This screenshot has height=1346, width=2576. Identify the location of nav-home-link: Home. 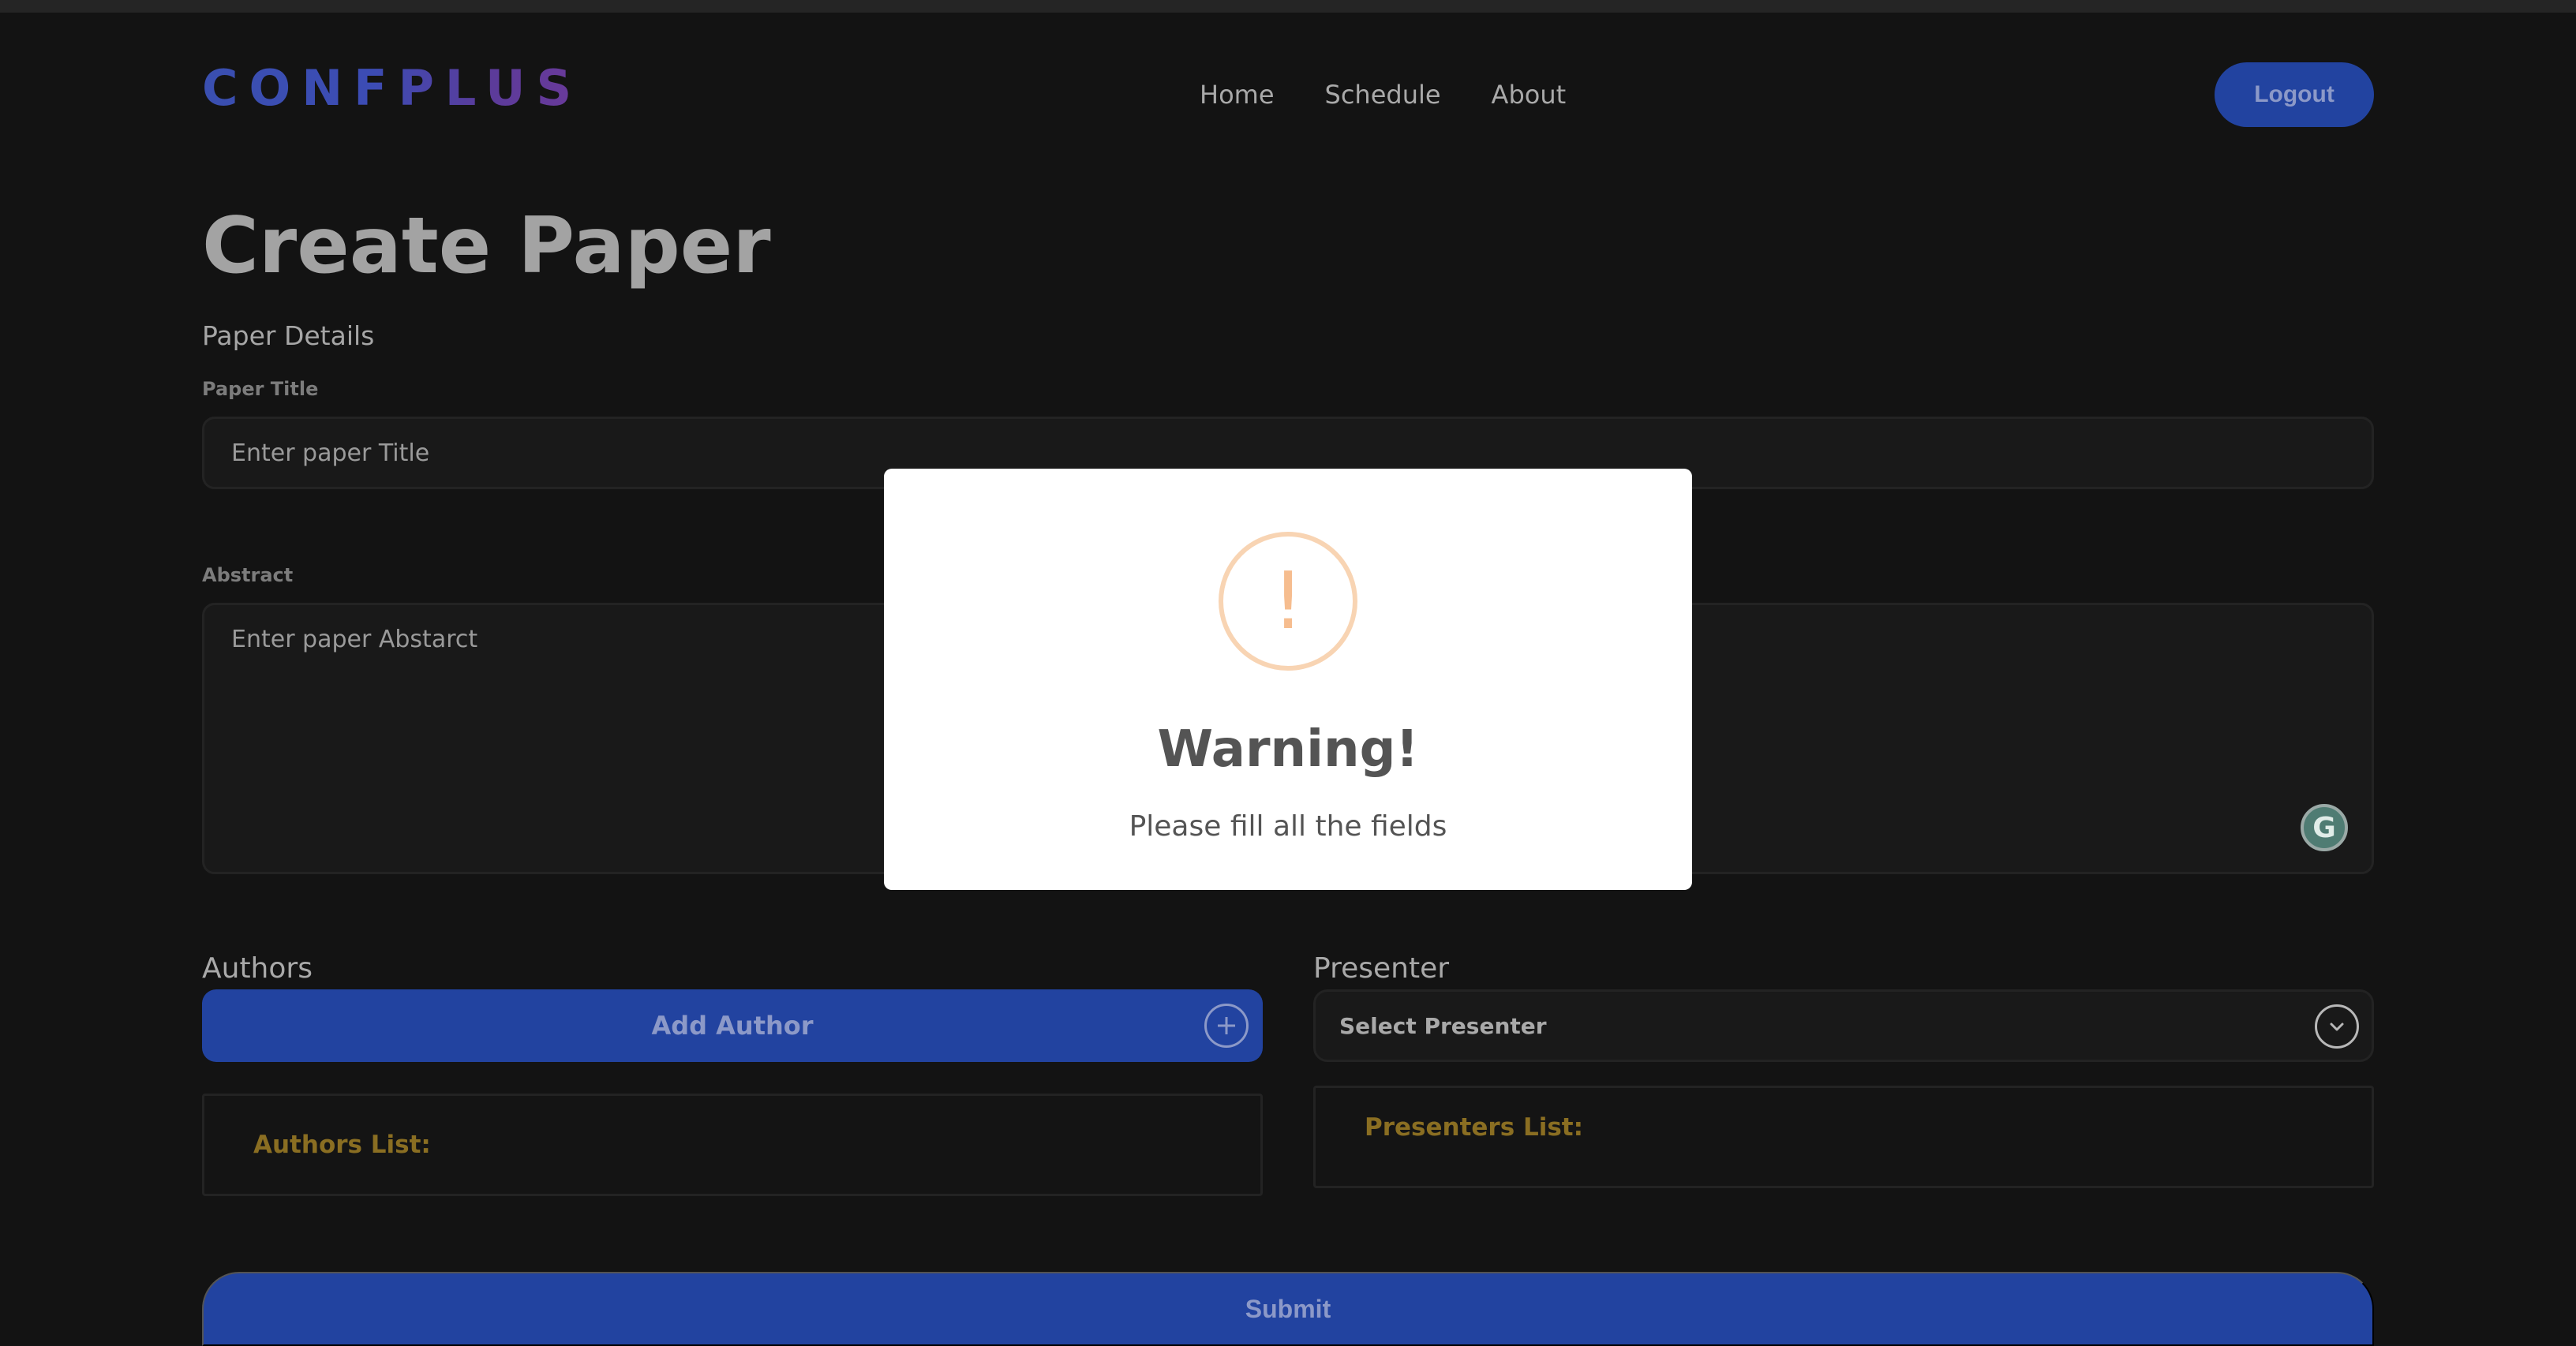
(1237, 95).